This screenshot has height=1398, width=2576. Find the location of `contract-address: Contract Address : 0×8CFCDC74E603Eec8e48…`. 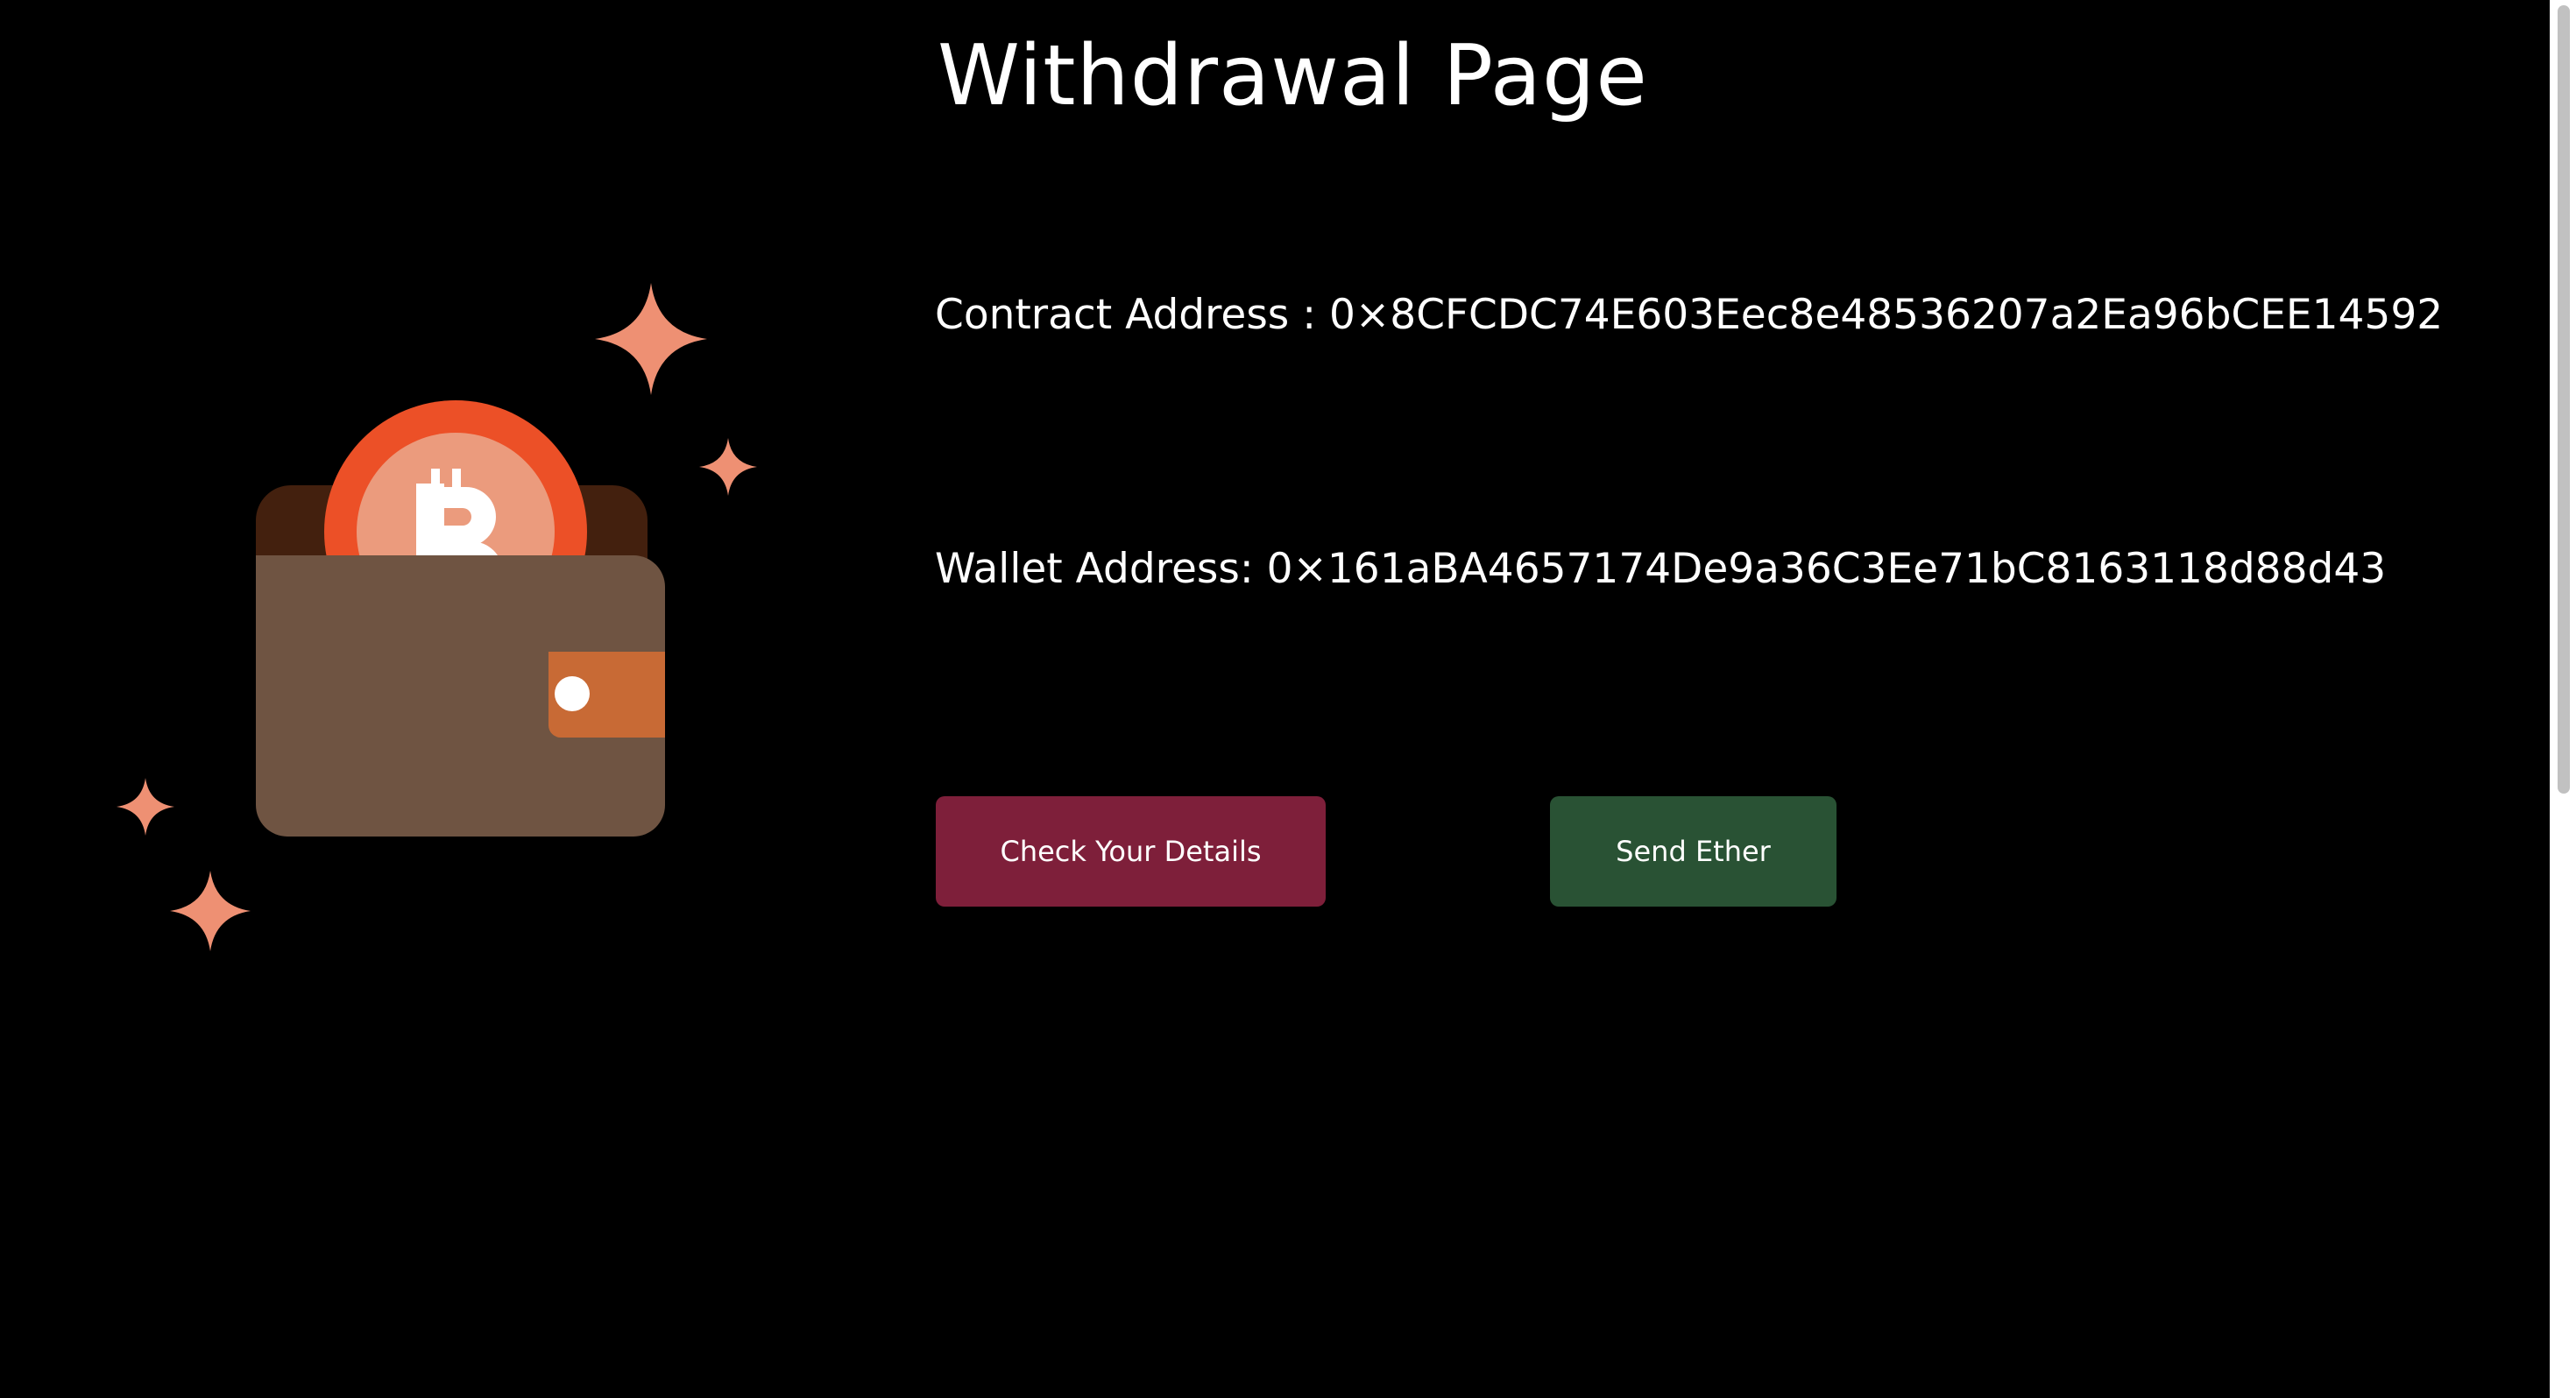

contract-address: Contract Address : 0×8CFCDC74E603Eec8e48… is located at coordinates (1689, 315).